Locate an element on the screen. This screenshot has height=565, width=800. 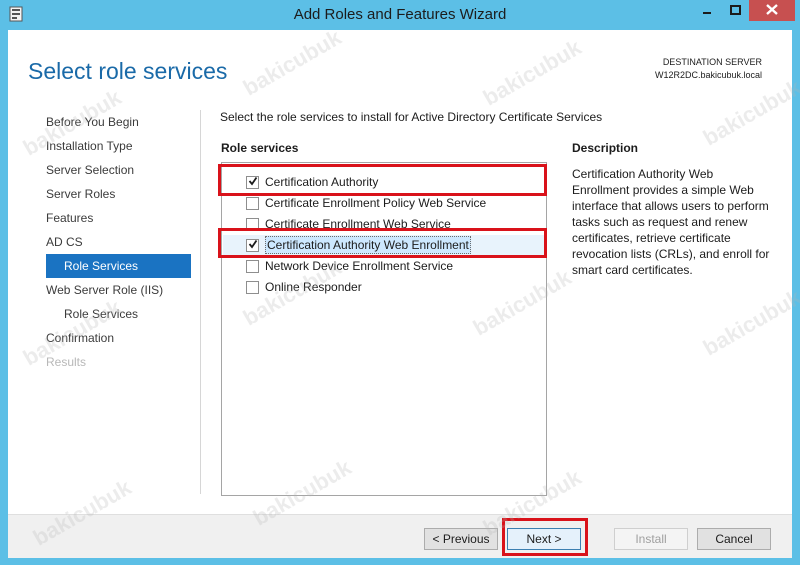
role-service-network-device-enrollment: Network Device Enrollment Service is located at coordinates (384, 266).